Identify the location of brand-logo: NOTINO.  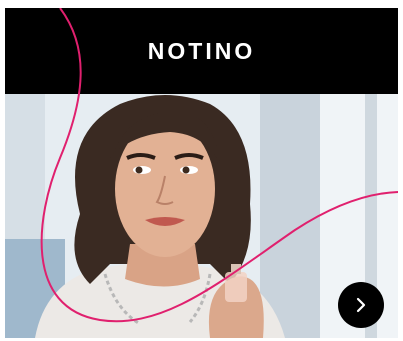
(201, 50).